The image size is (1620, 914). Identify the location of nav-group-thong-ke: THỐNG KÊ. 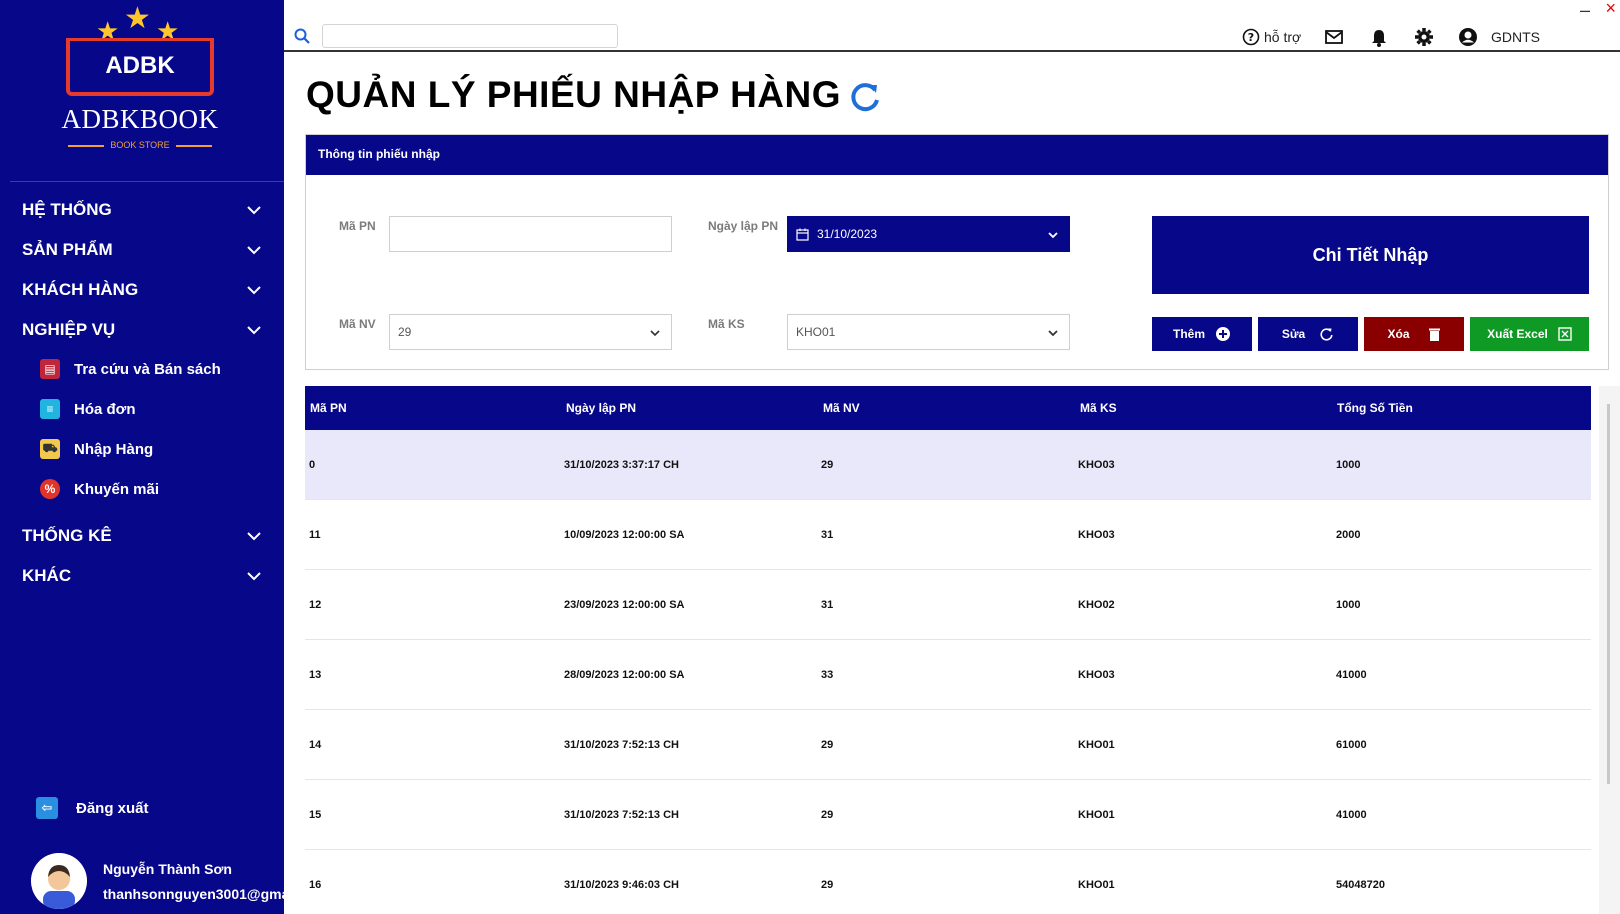
(142, 536).